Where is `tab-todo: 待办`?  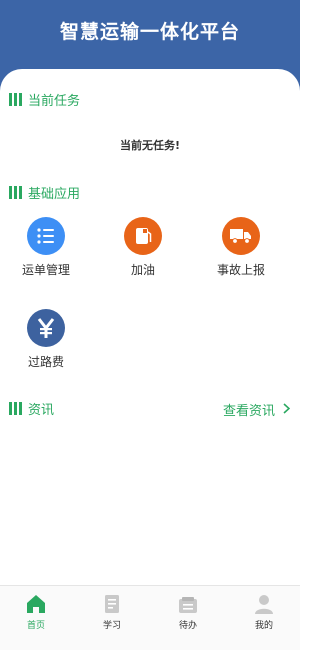 tab-todo: 待办 is located at coordinates (188, 611).